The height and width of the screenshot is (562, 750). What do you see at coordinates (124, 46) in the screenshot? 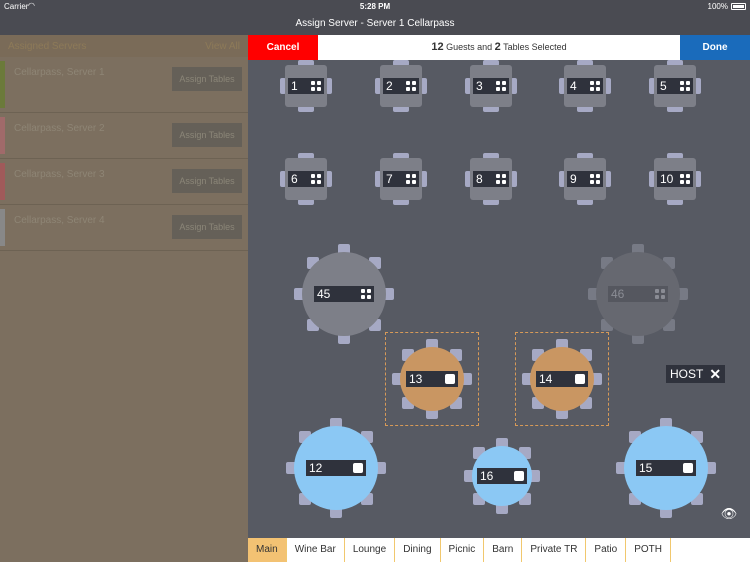
I see `server-list-header: Assigned Servers View All` at bounding box center [124, 46].